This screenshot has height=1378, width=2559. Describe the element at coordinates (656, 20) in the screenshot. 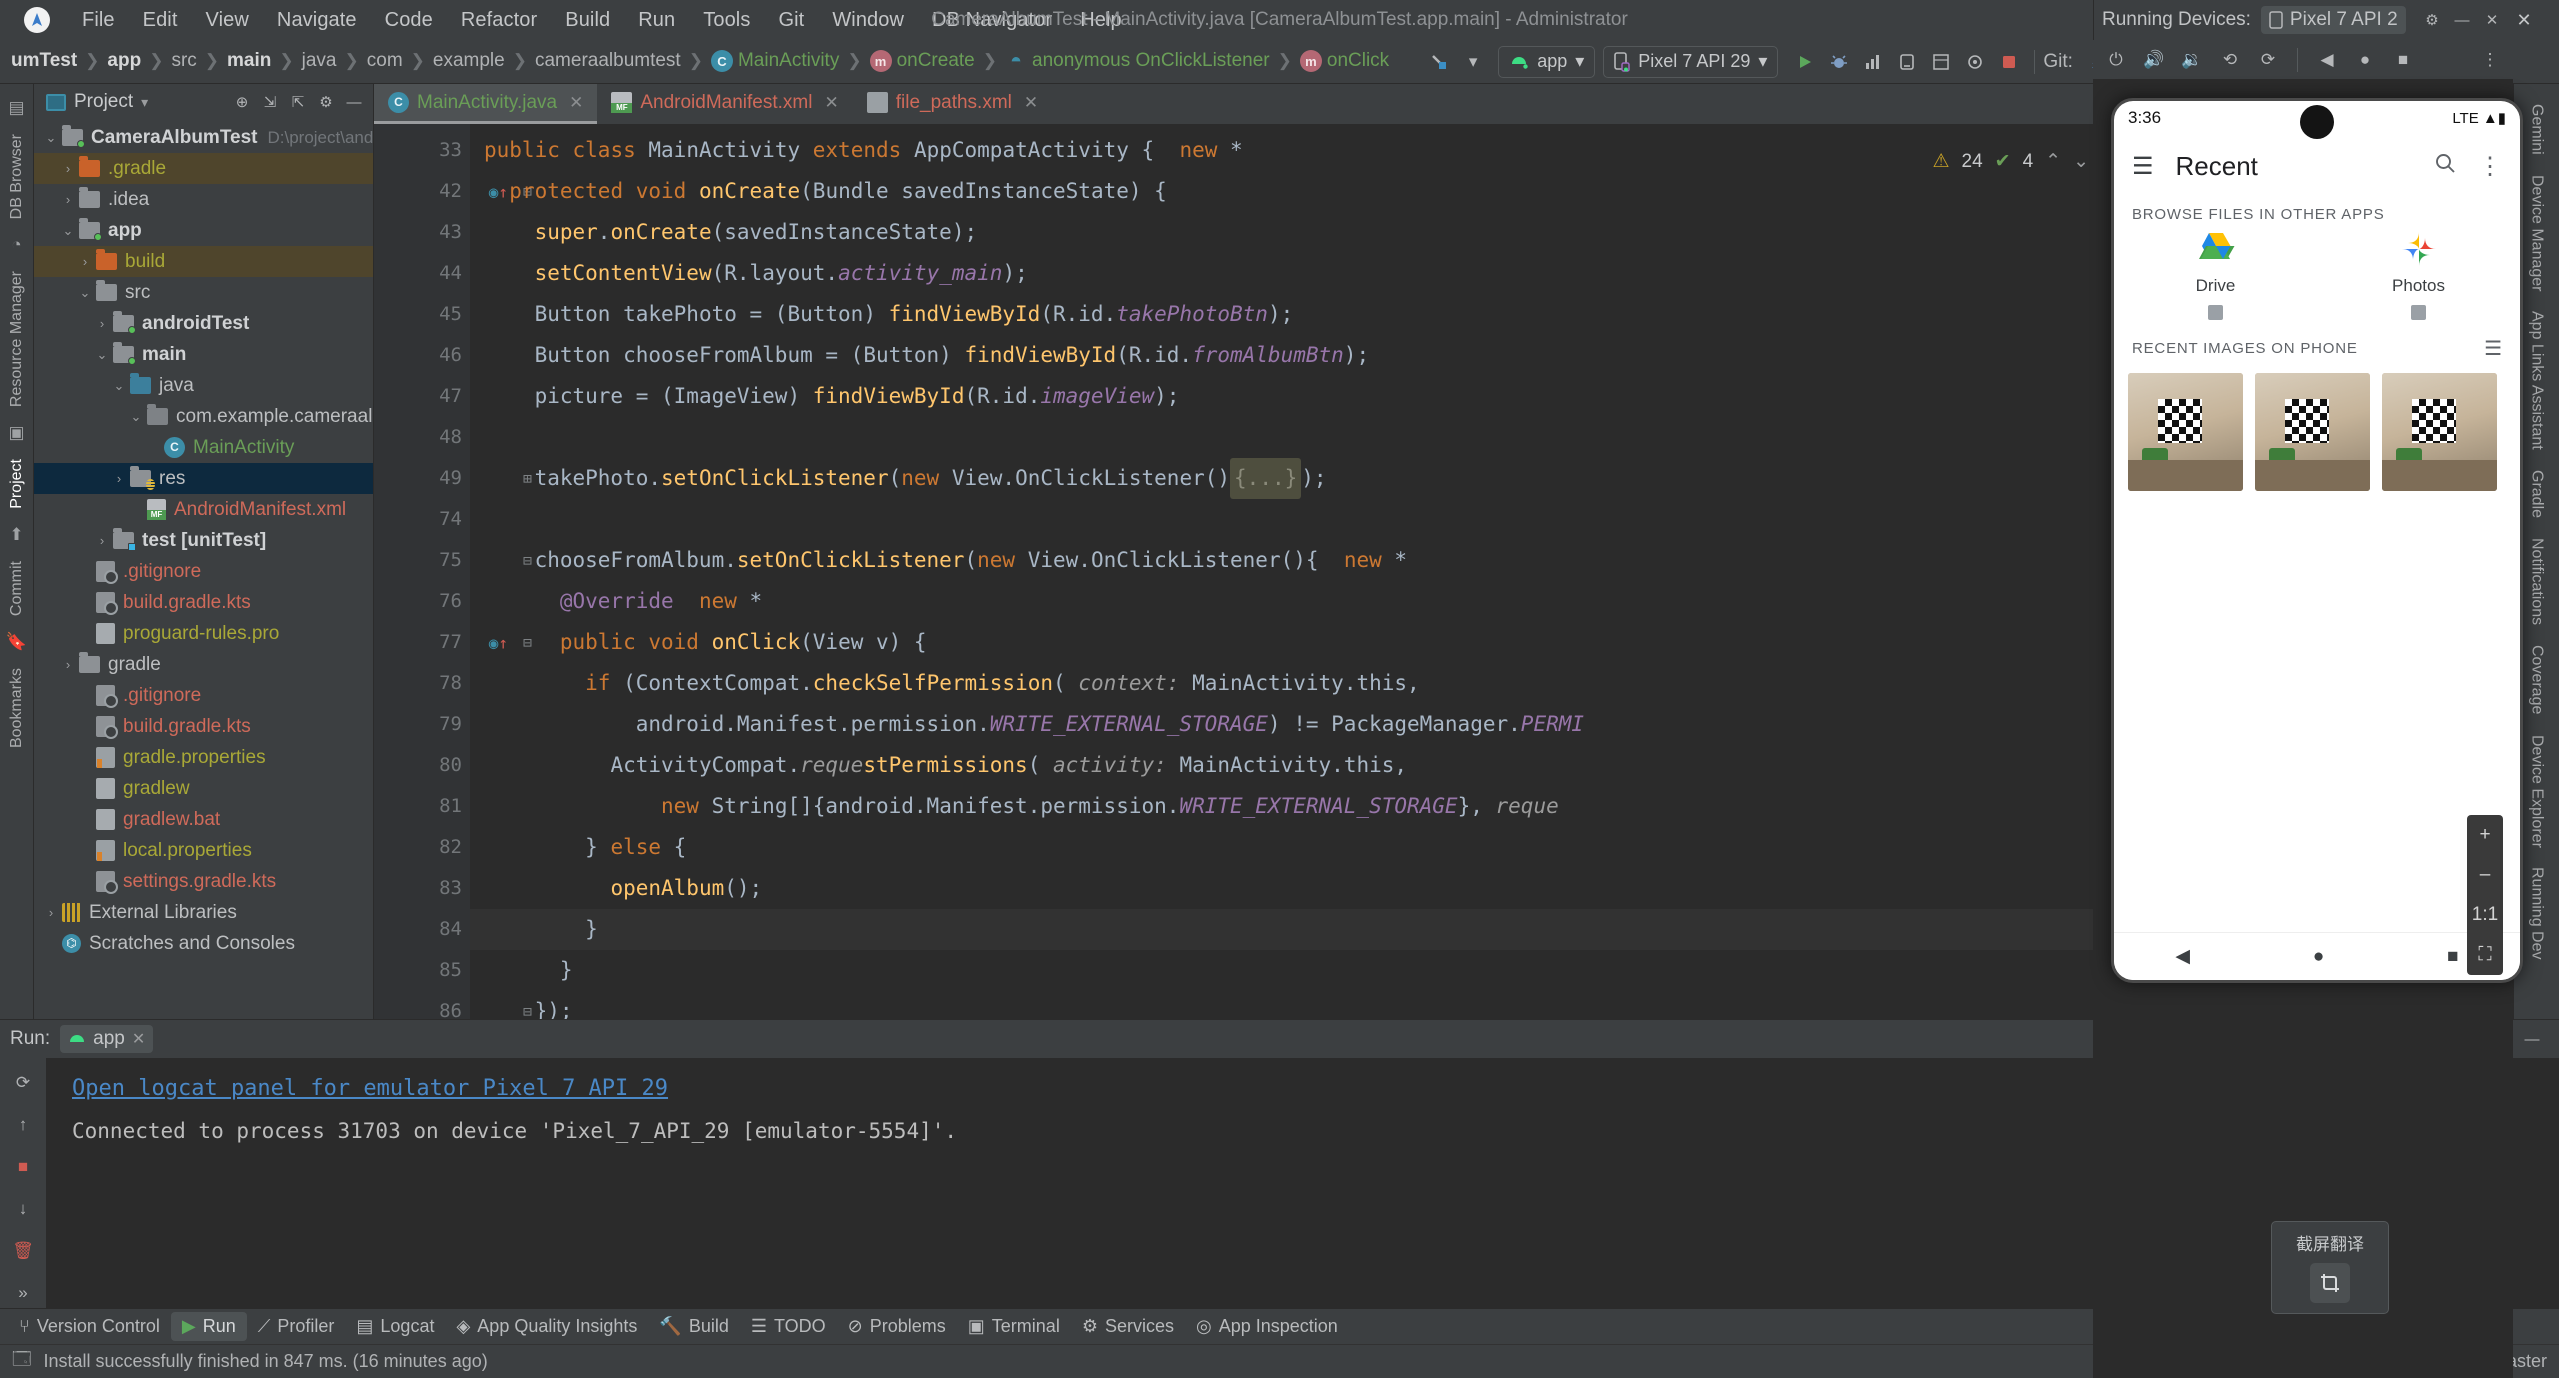

I see `menu-run: Run` at that location.